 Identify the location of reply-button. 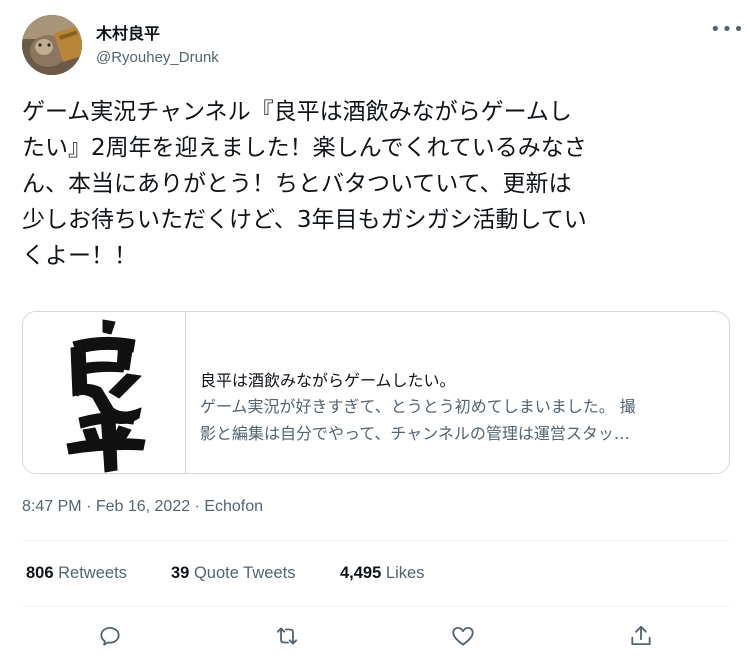
(110, 636).